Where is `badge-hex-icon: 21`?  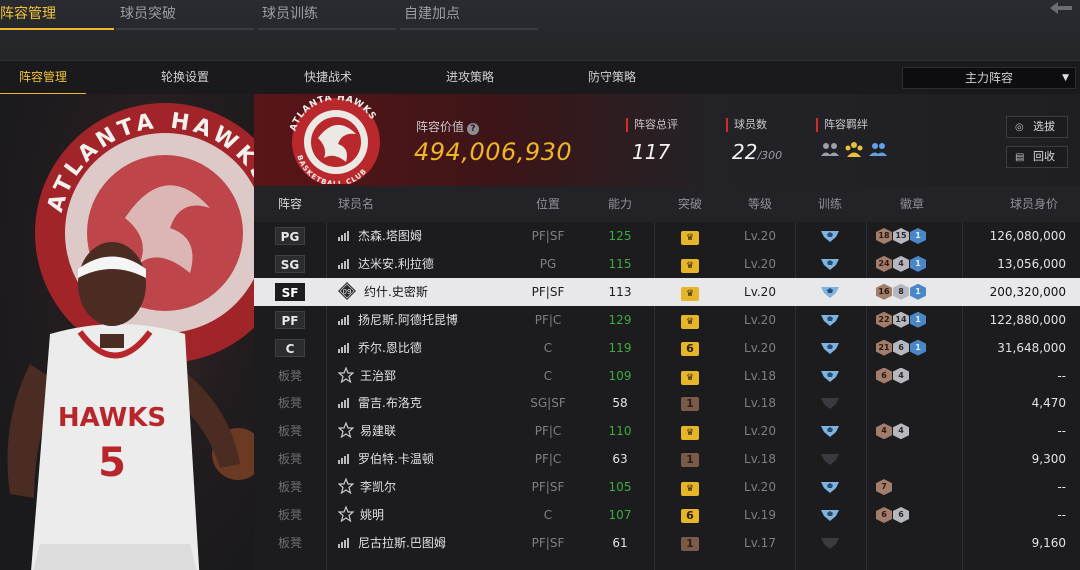
badge-hex-icon: 21 is located at coordinates (884, 347).